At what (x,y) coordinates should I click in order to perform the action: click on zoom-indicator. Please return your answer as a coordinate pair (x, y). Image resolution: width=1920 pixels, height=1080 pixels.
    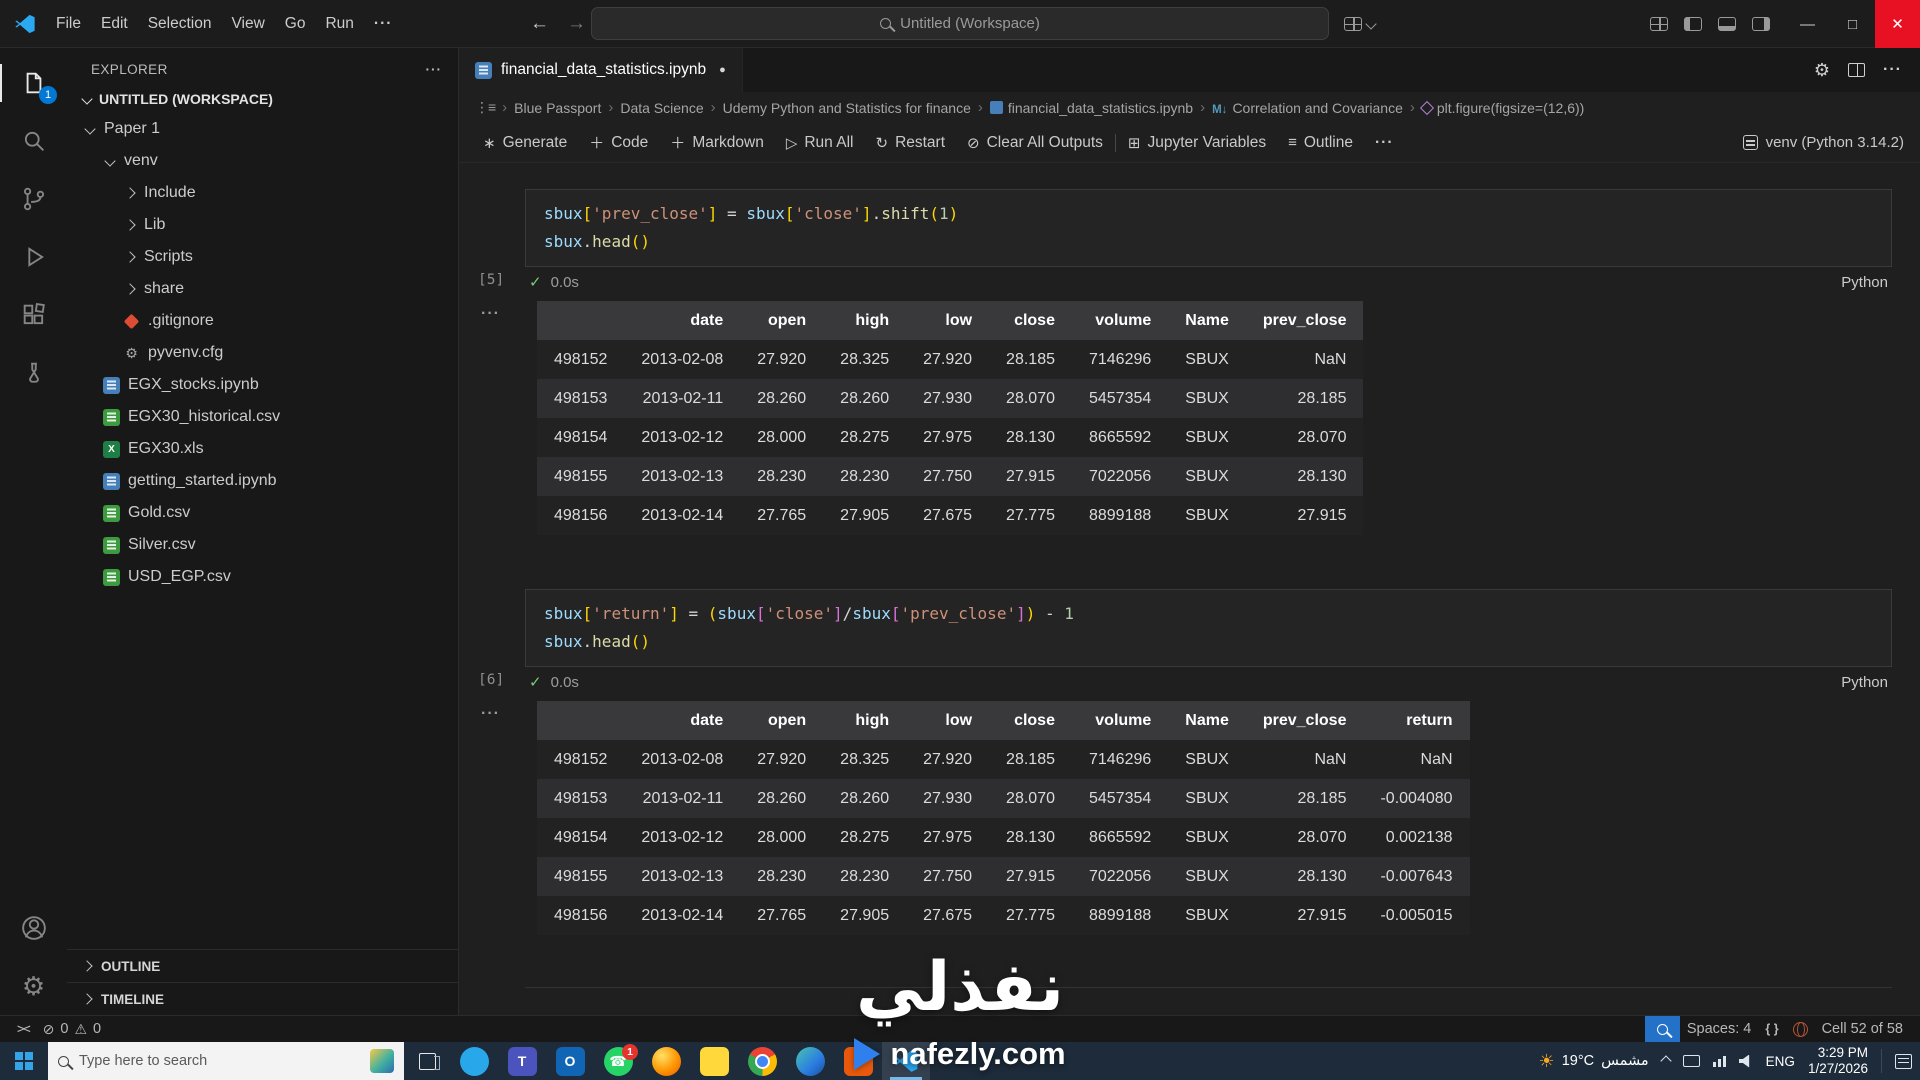
    Looking at the image, I should click on (1662, 1029).